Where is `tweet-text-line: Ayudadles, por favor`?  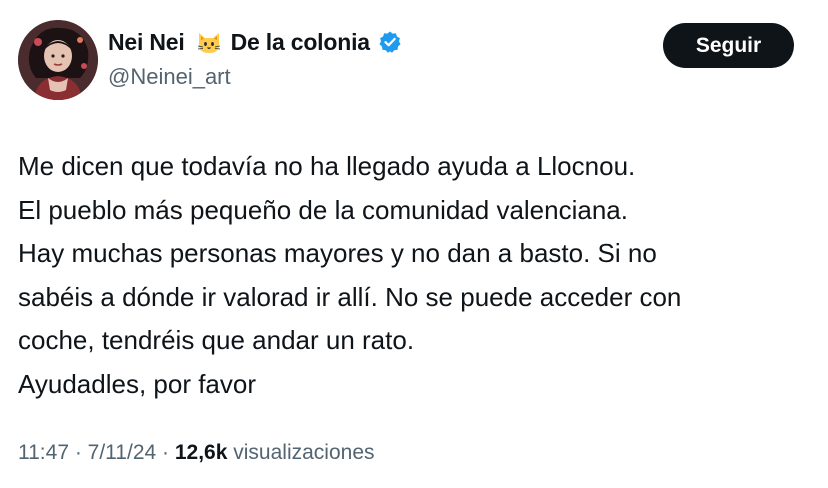 tweet-text-line: Ayudadles, por favor is located at coordinates (137, 383).